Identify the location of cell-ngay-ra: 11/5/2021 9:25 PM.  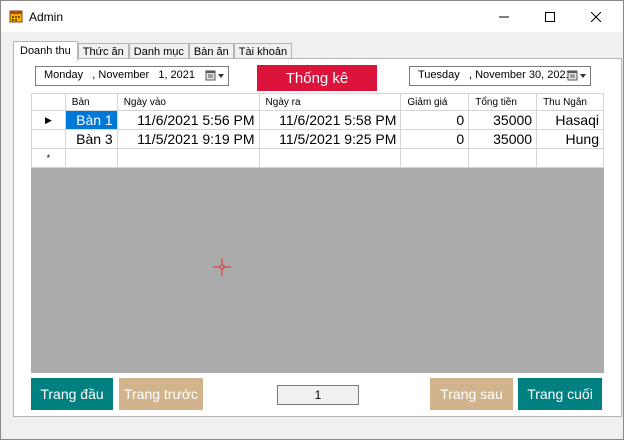
(330, 139).